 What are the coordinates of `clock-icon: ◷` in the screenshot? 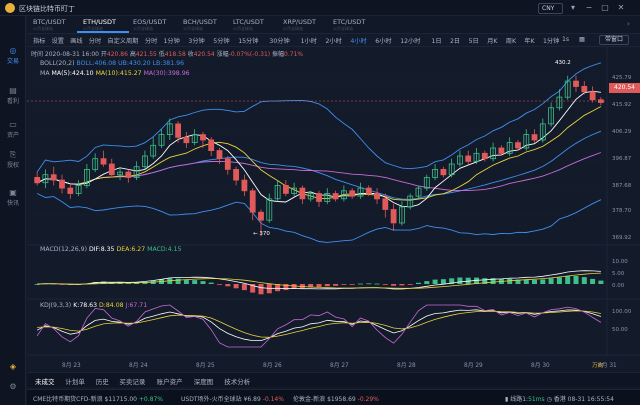 It's located at (550, 399).